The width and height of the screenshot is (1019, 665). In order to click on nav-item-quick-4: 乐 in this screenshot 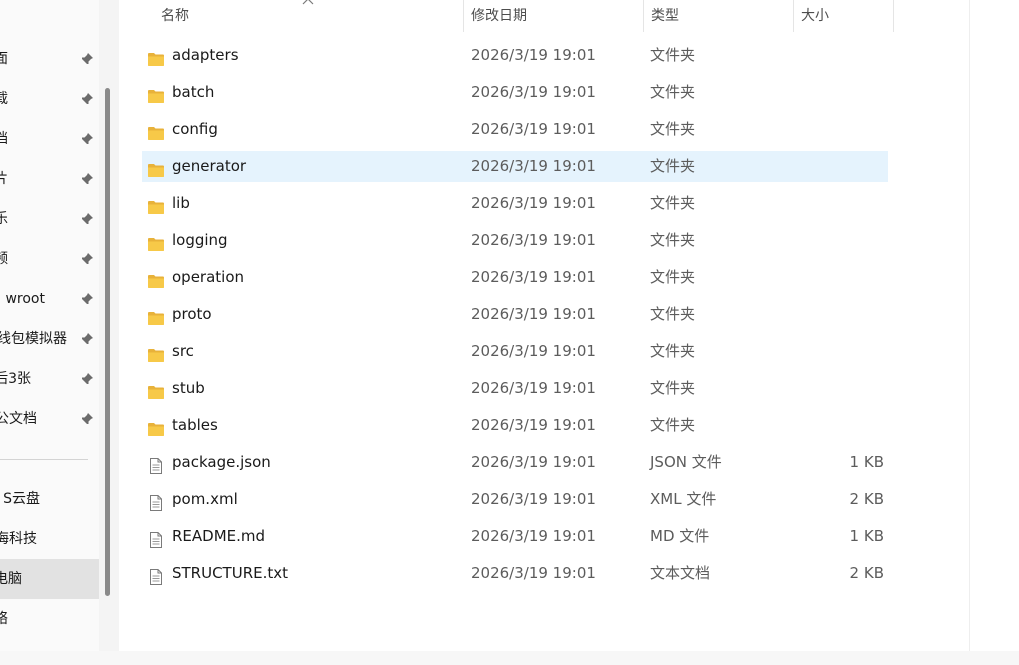, I will do `click(49, 219)`.